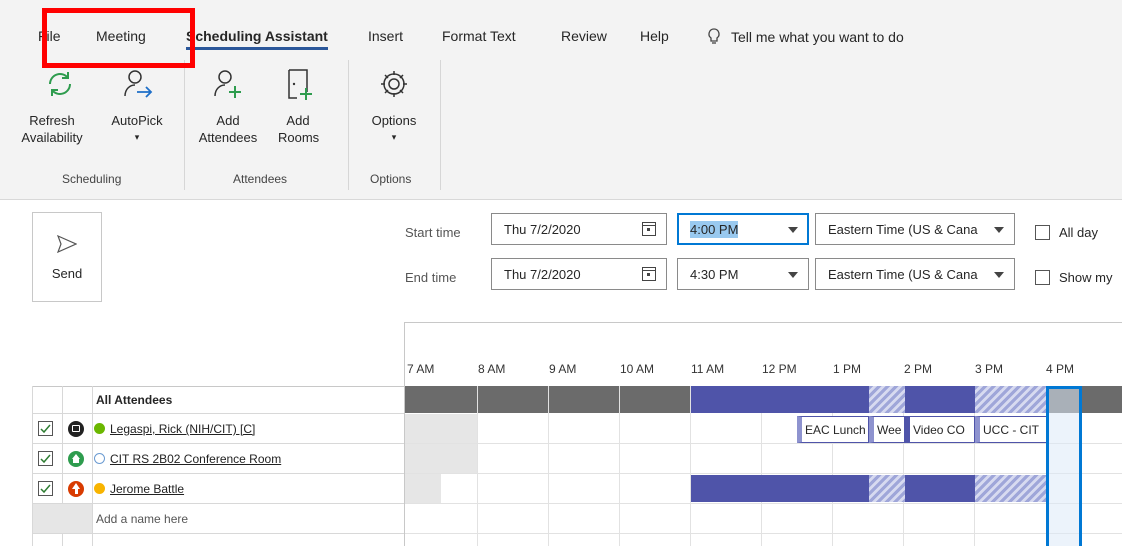 The height and width of the screenshot is (546, 1122). I want to click on add-rooms-label: Add Rooms, so click(299, 129).